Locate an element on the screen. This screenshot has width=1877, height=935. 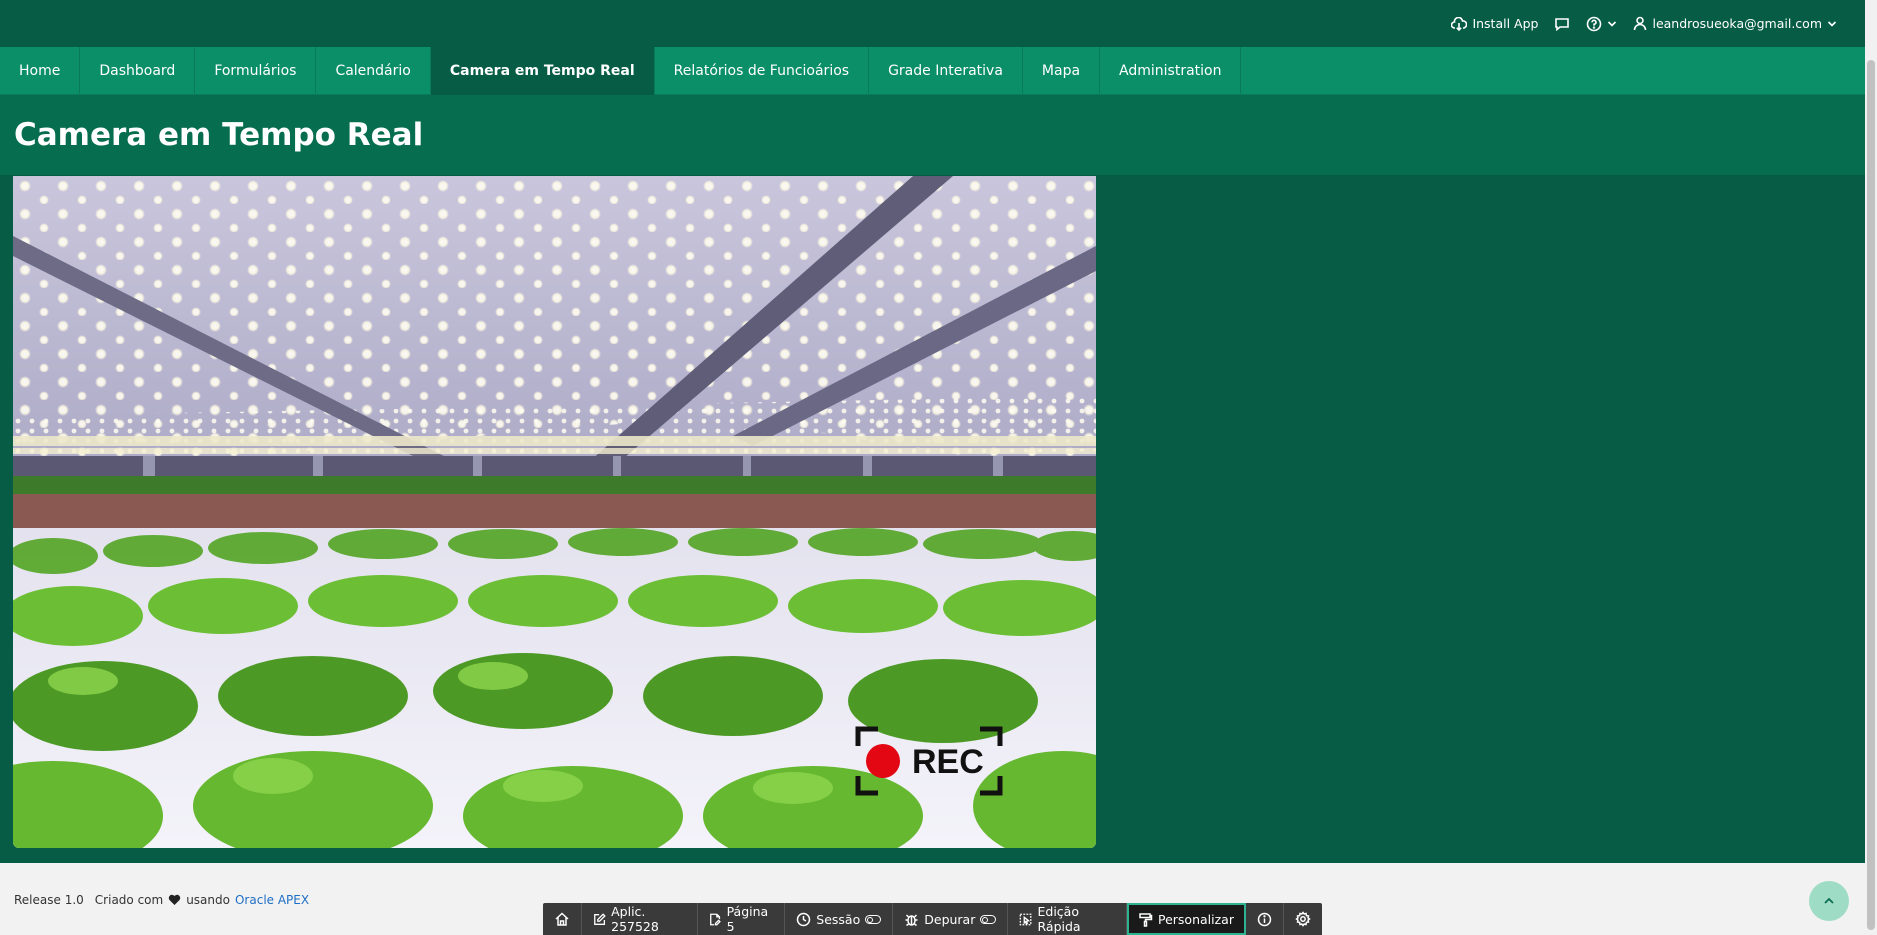
release-text: Release 1.0 is located at coordinates (49, 900).